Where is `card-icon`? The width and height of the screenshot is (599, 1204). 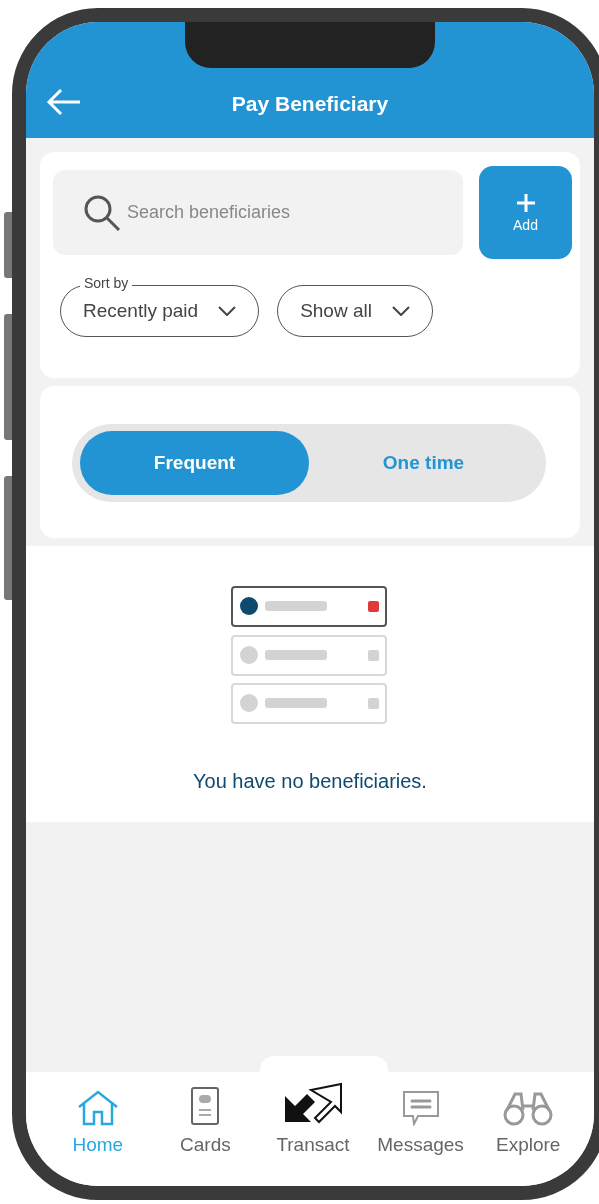 card-icon is located at coordinates (205, 1106).